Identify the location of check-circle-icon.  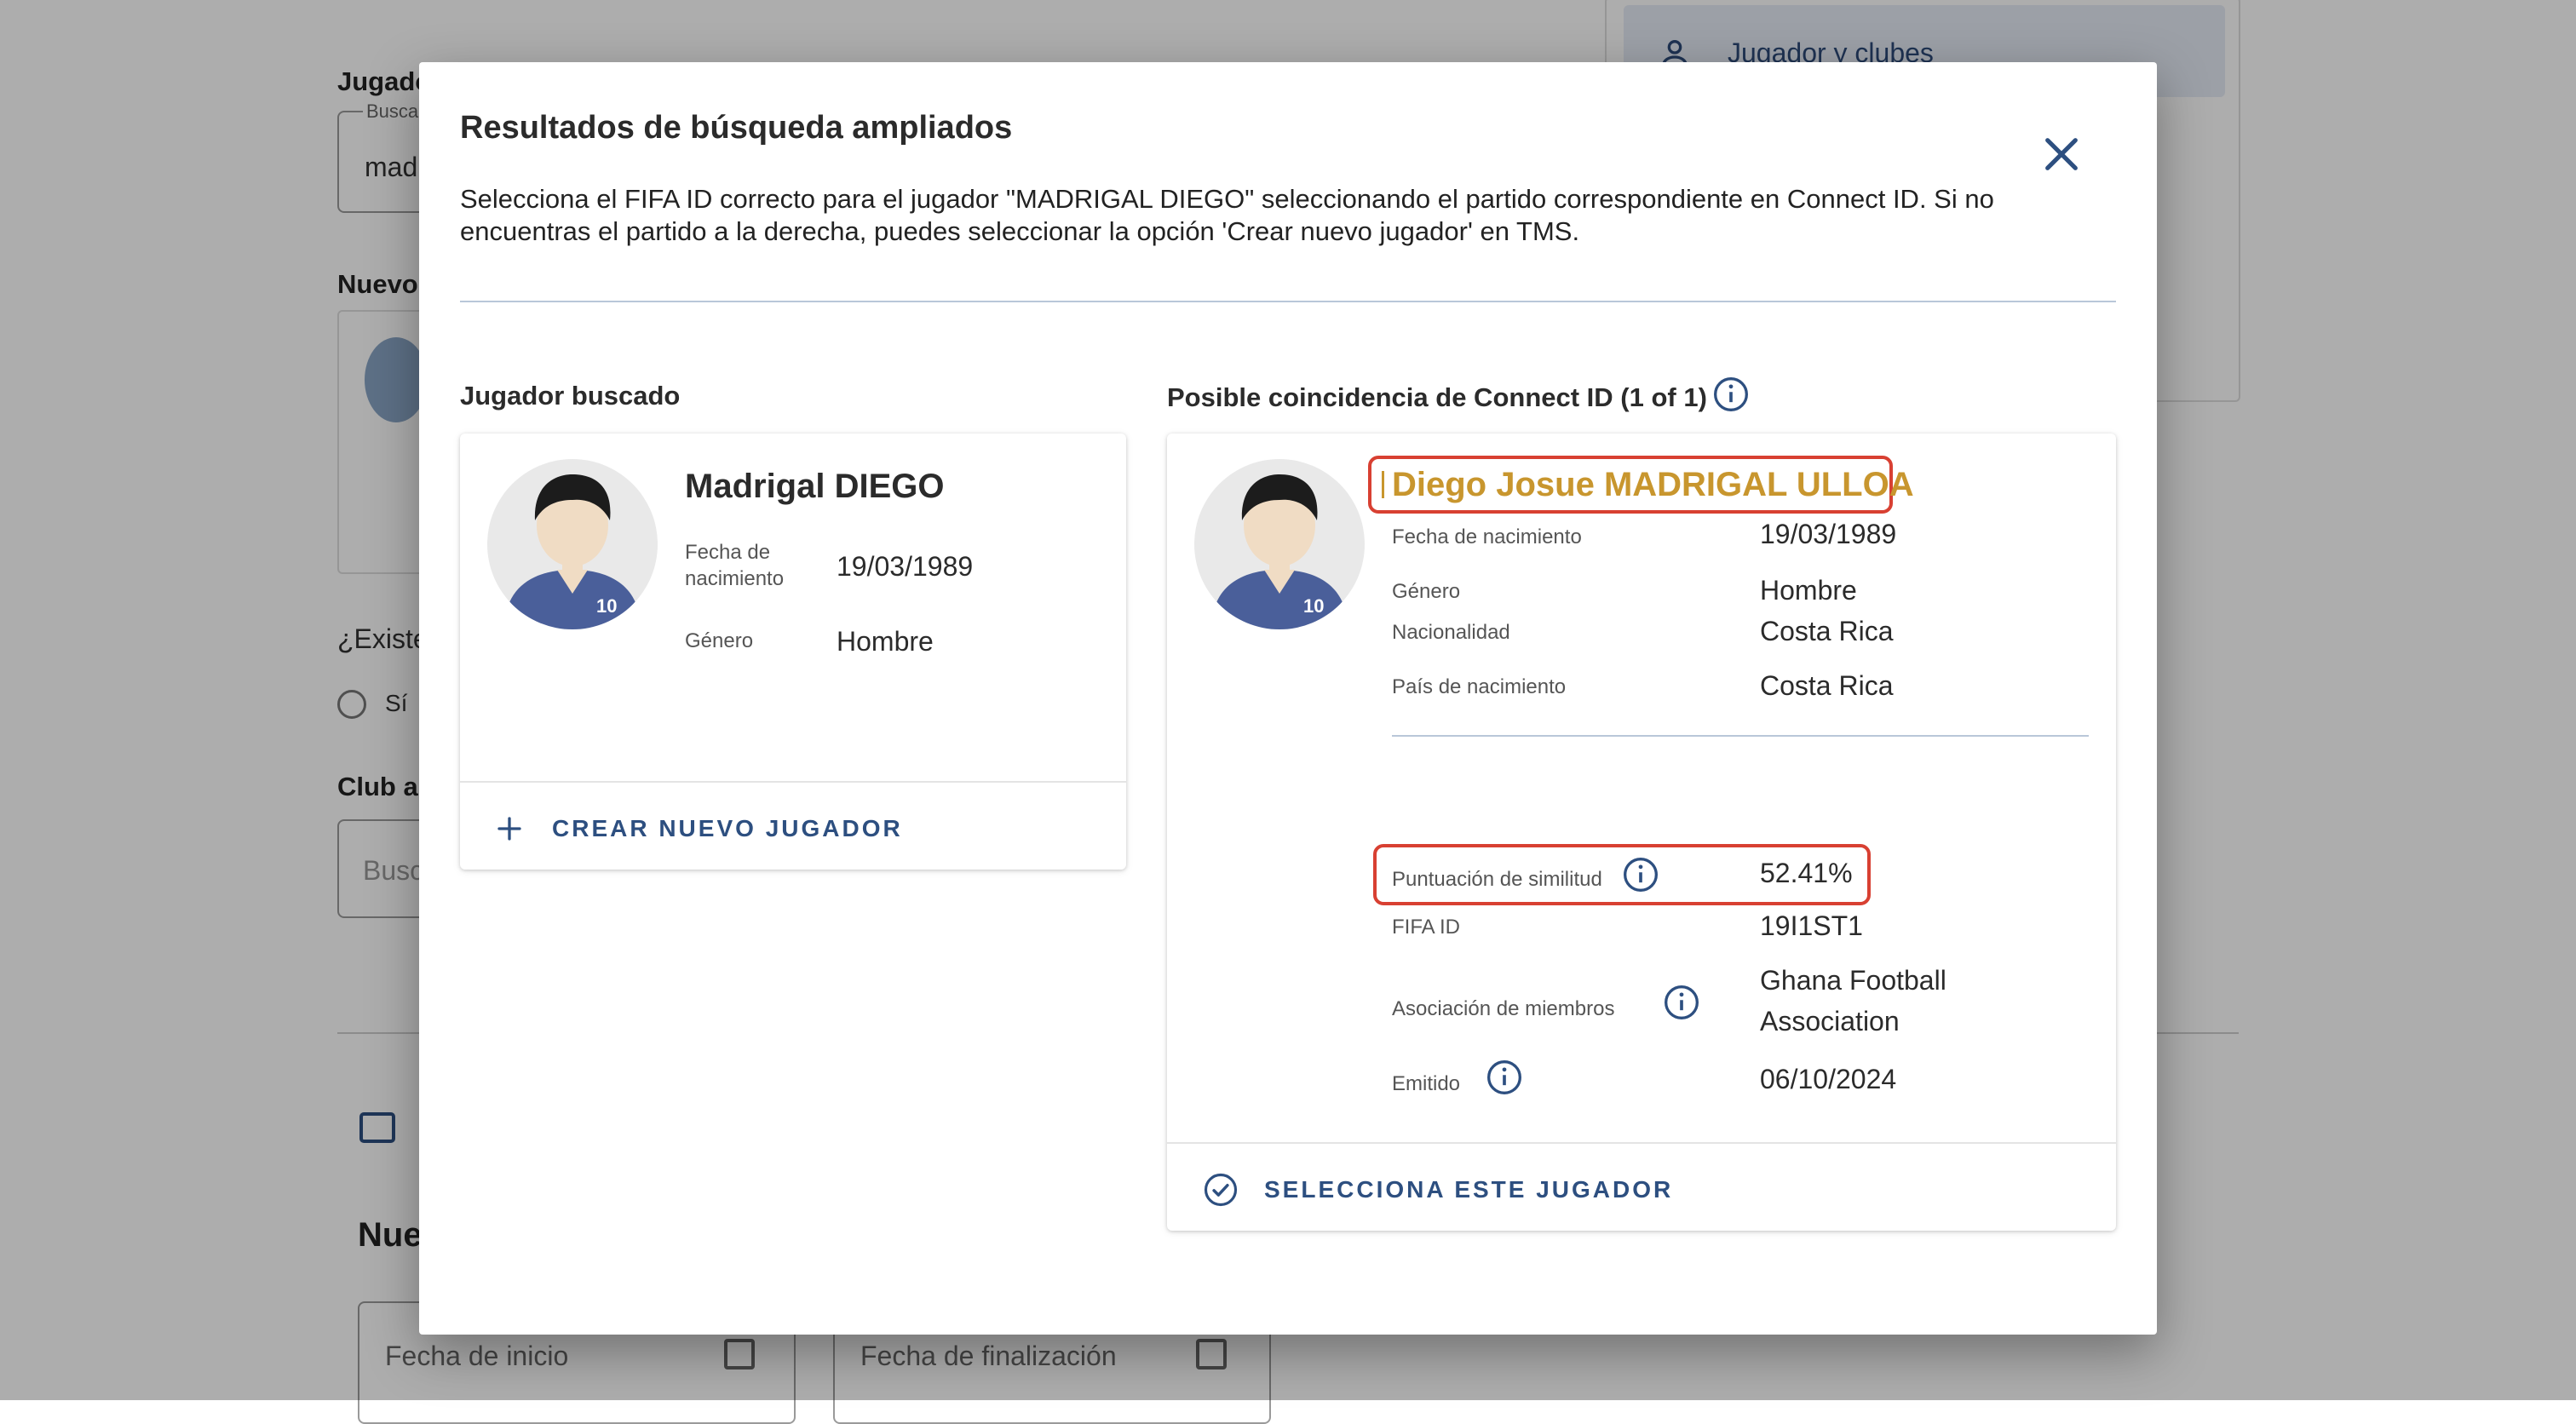
(1221, 1190).